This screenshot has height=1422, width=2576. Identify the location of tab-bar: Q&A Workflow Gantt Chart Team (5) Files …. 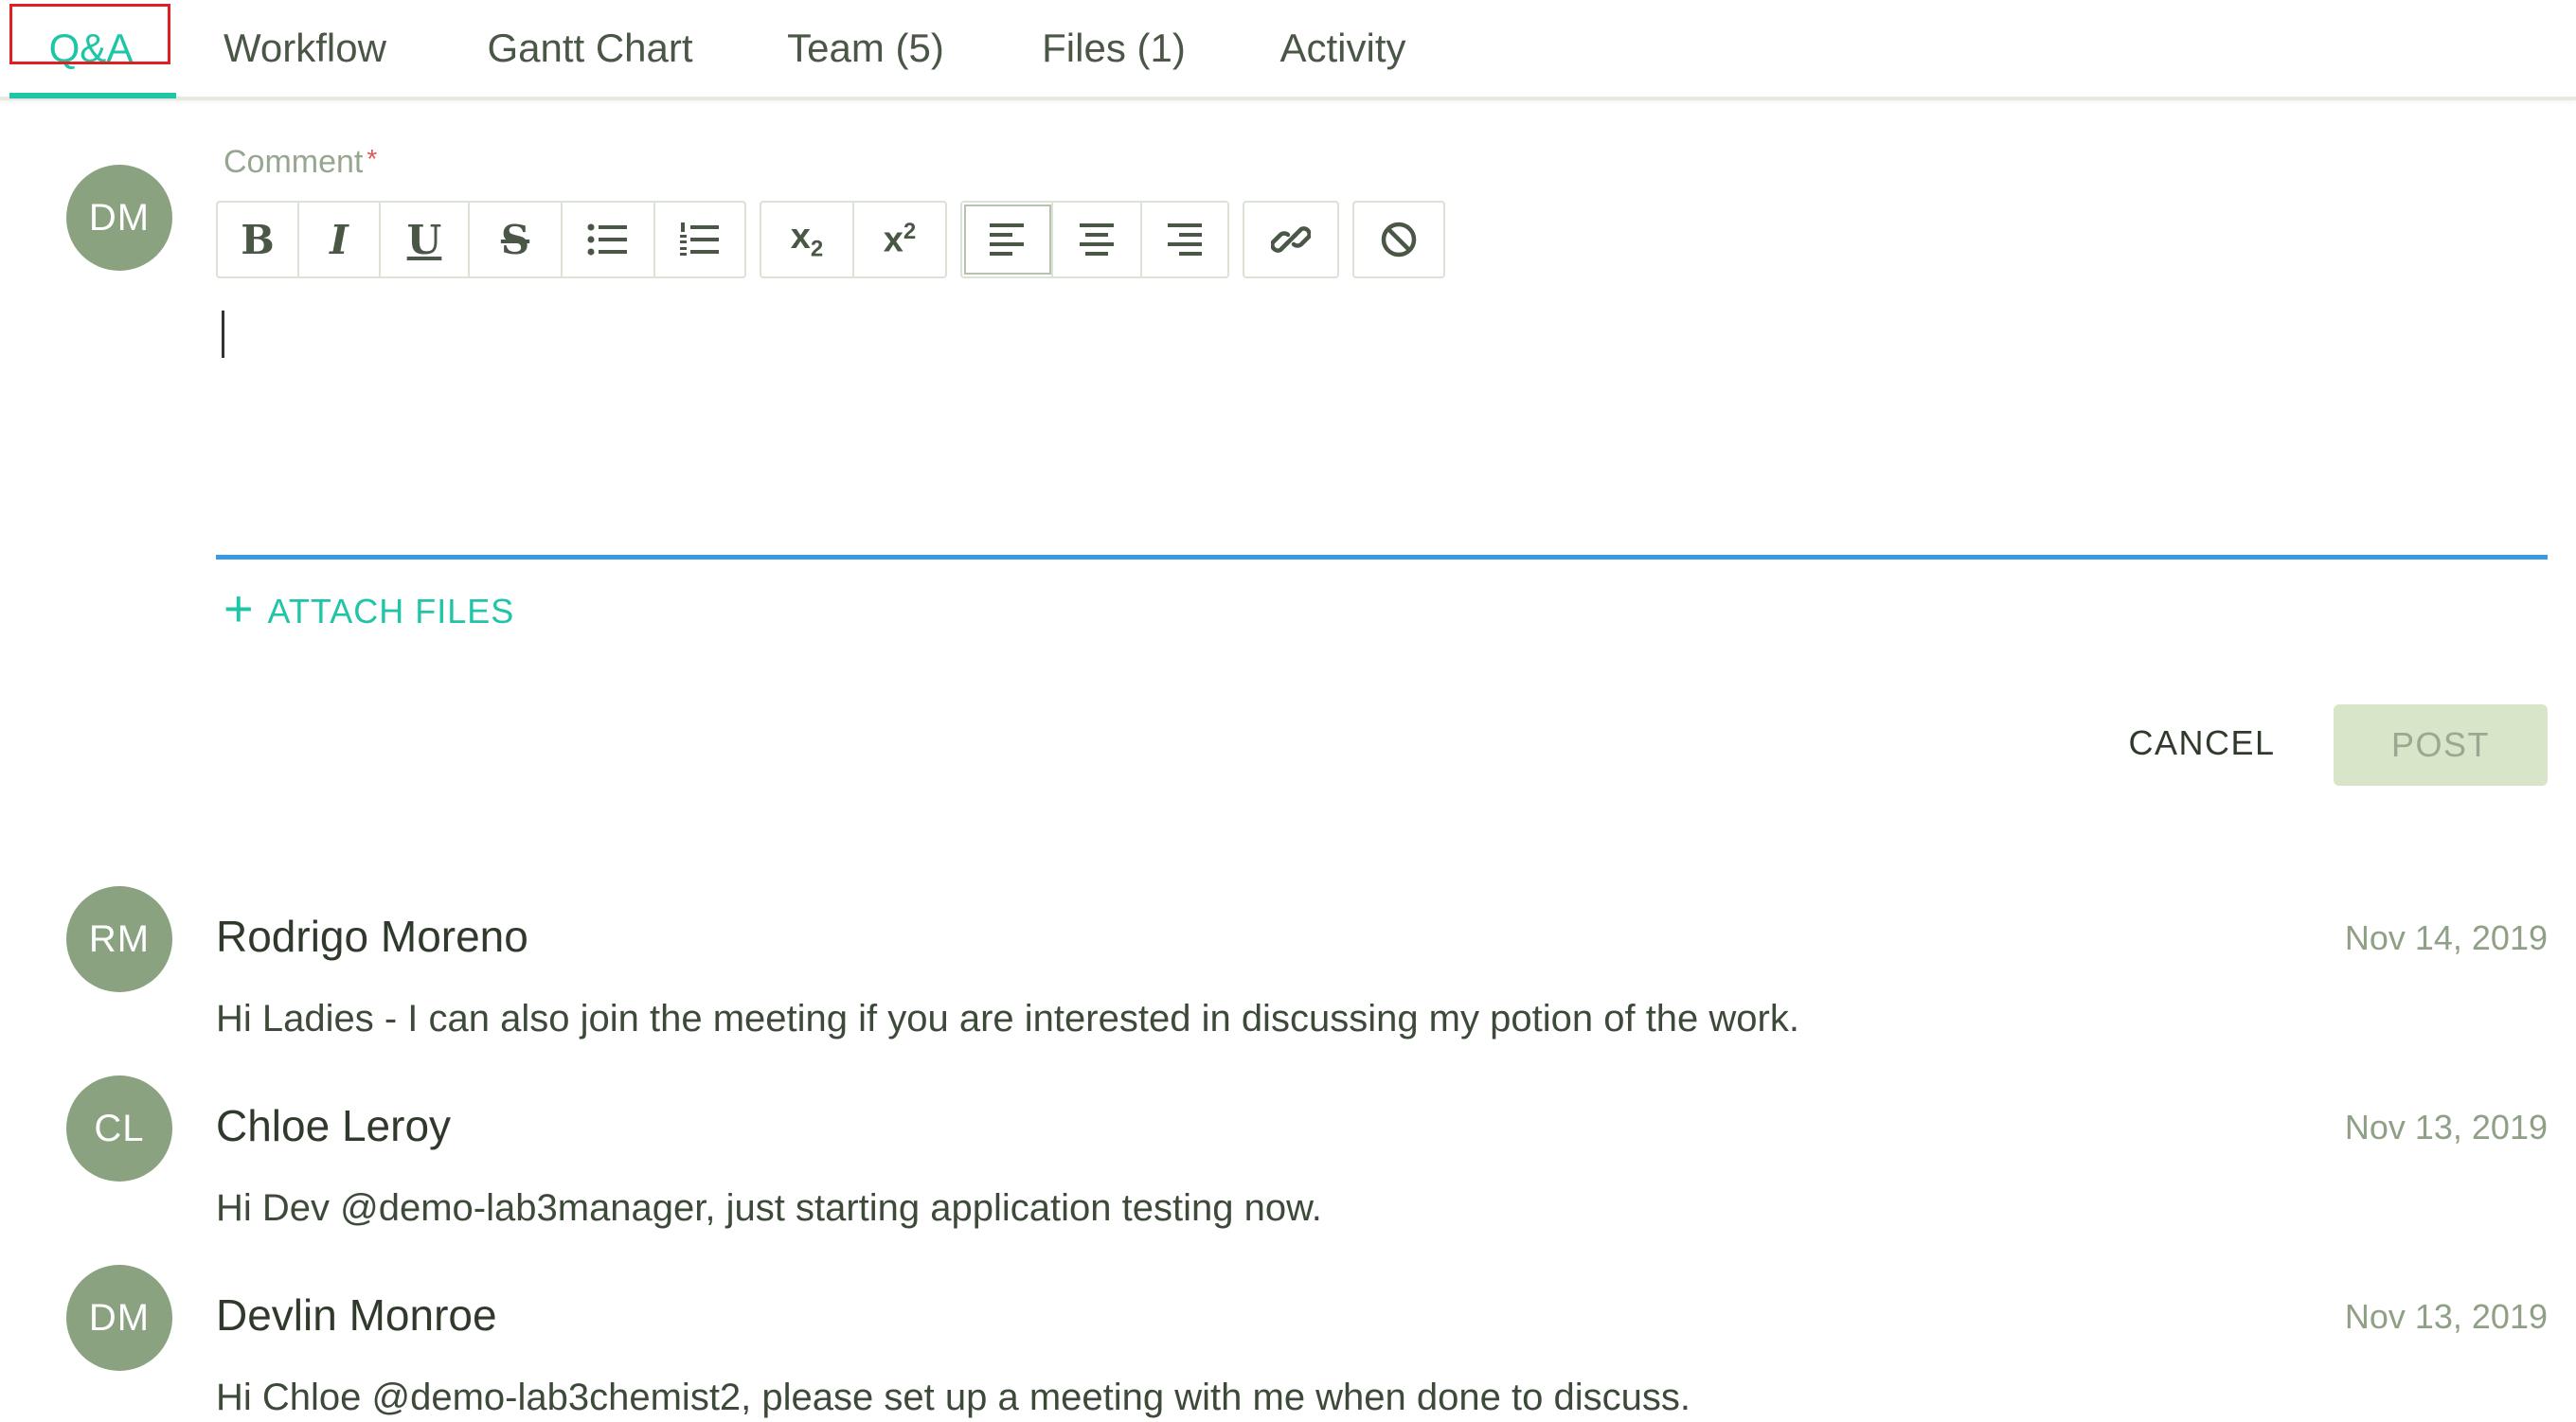
(1288, 50).